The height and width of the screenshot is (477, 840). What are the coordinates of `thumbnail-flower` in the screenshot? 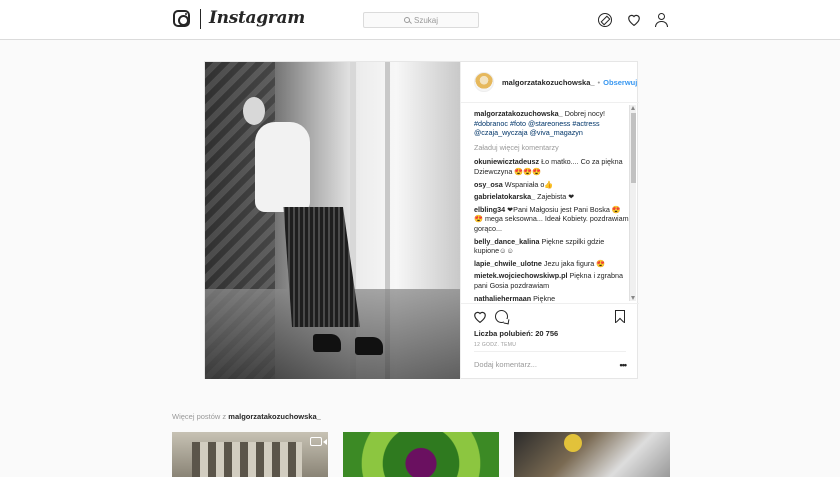 It's located at (573, 443).